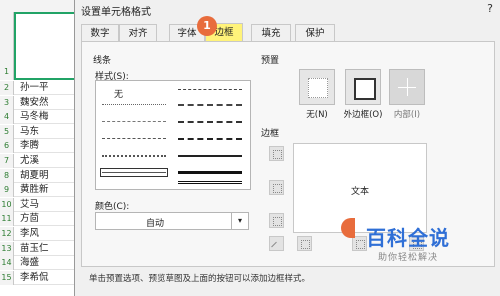 This screenshot has width=500, height=296. I want to click on row-number: 7, so click(7, 161).